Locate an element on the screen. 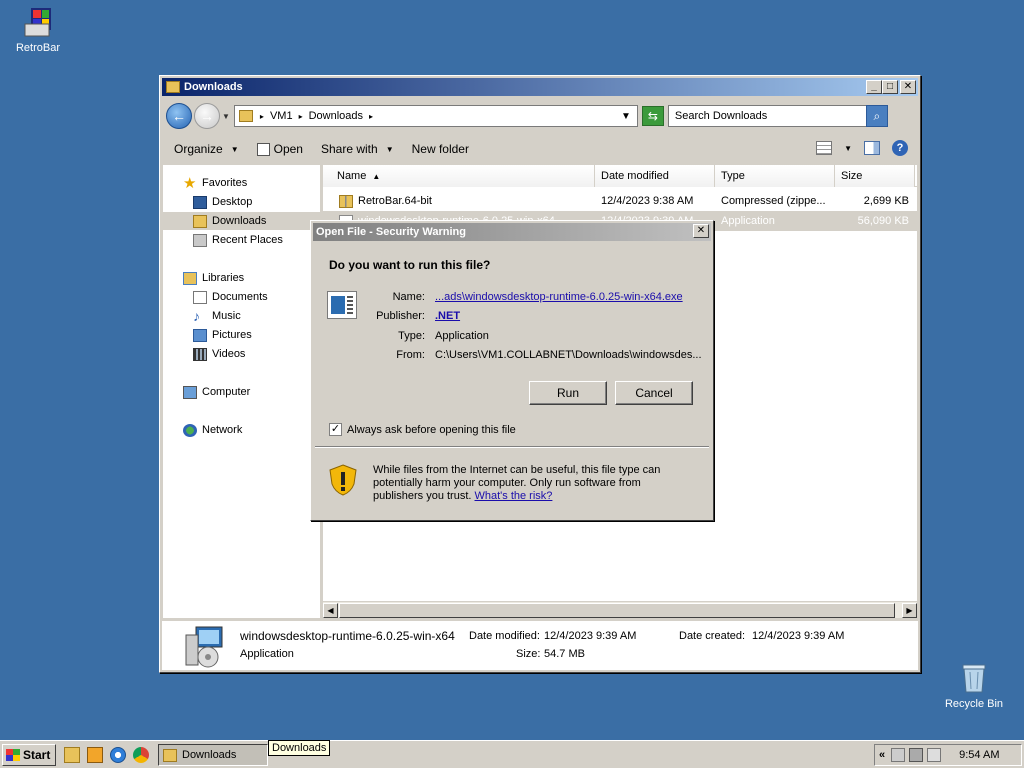  open-icon is located at coordinates (263, 149).